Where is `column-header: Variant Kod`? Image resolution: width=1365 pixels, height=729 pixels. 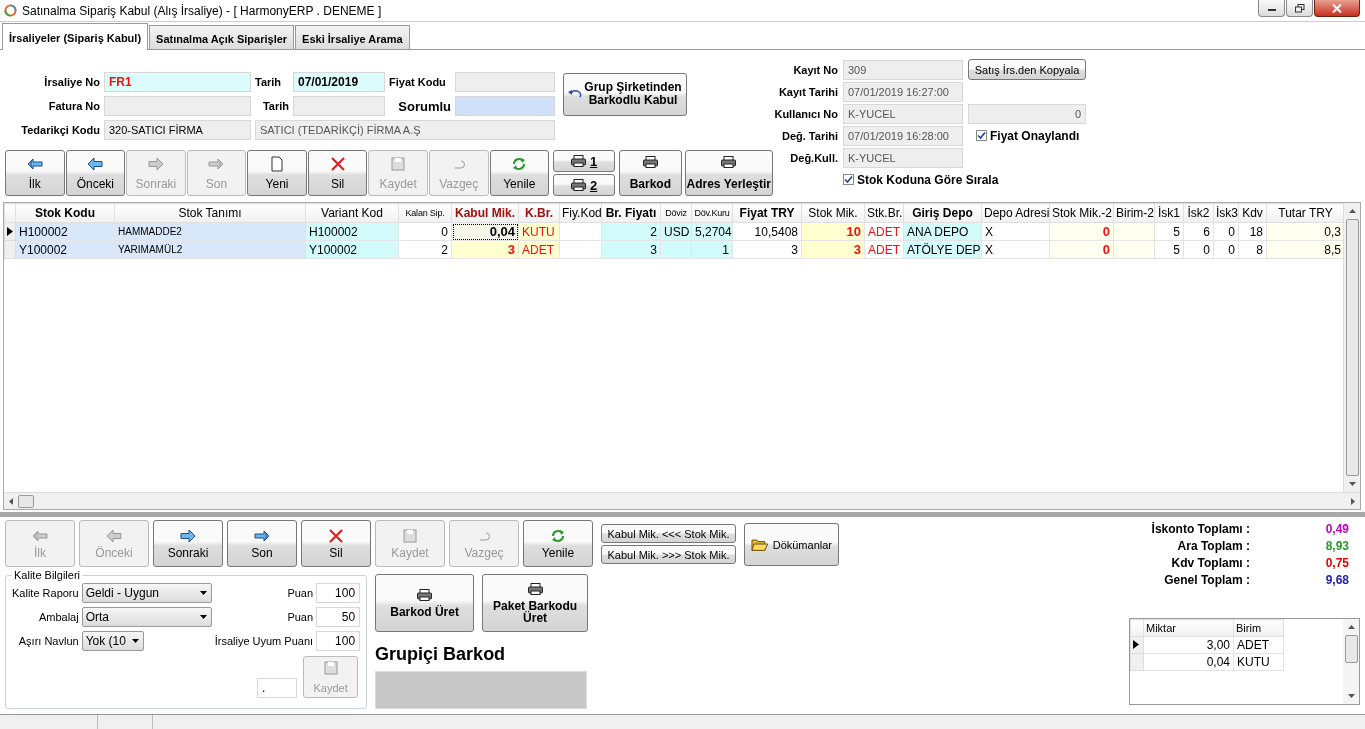
column-header: Variant Kod is located at coordinates (352, 213).